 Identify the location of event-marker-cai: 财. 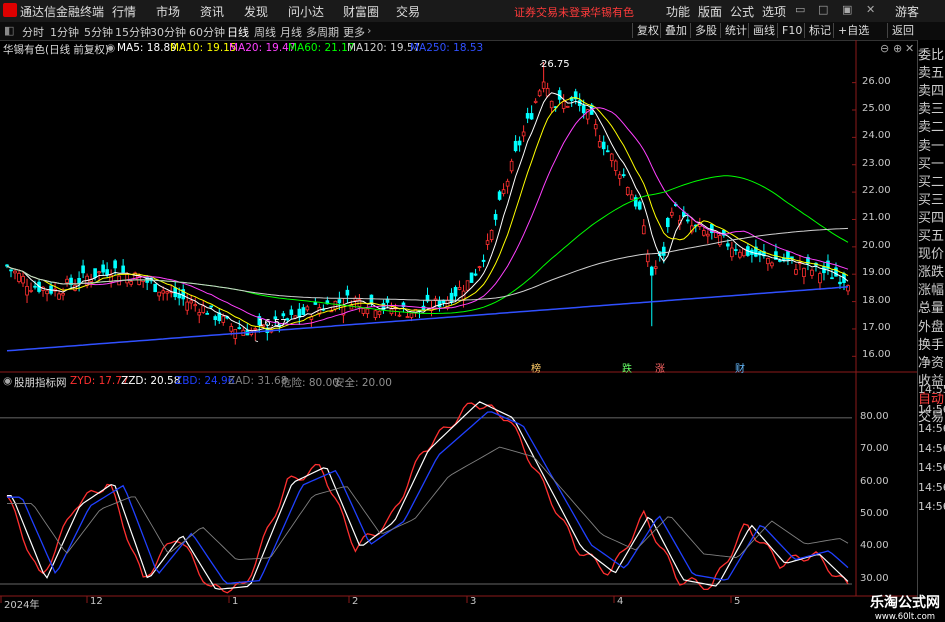
(740, 367).